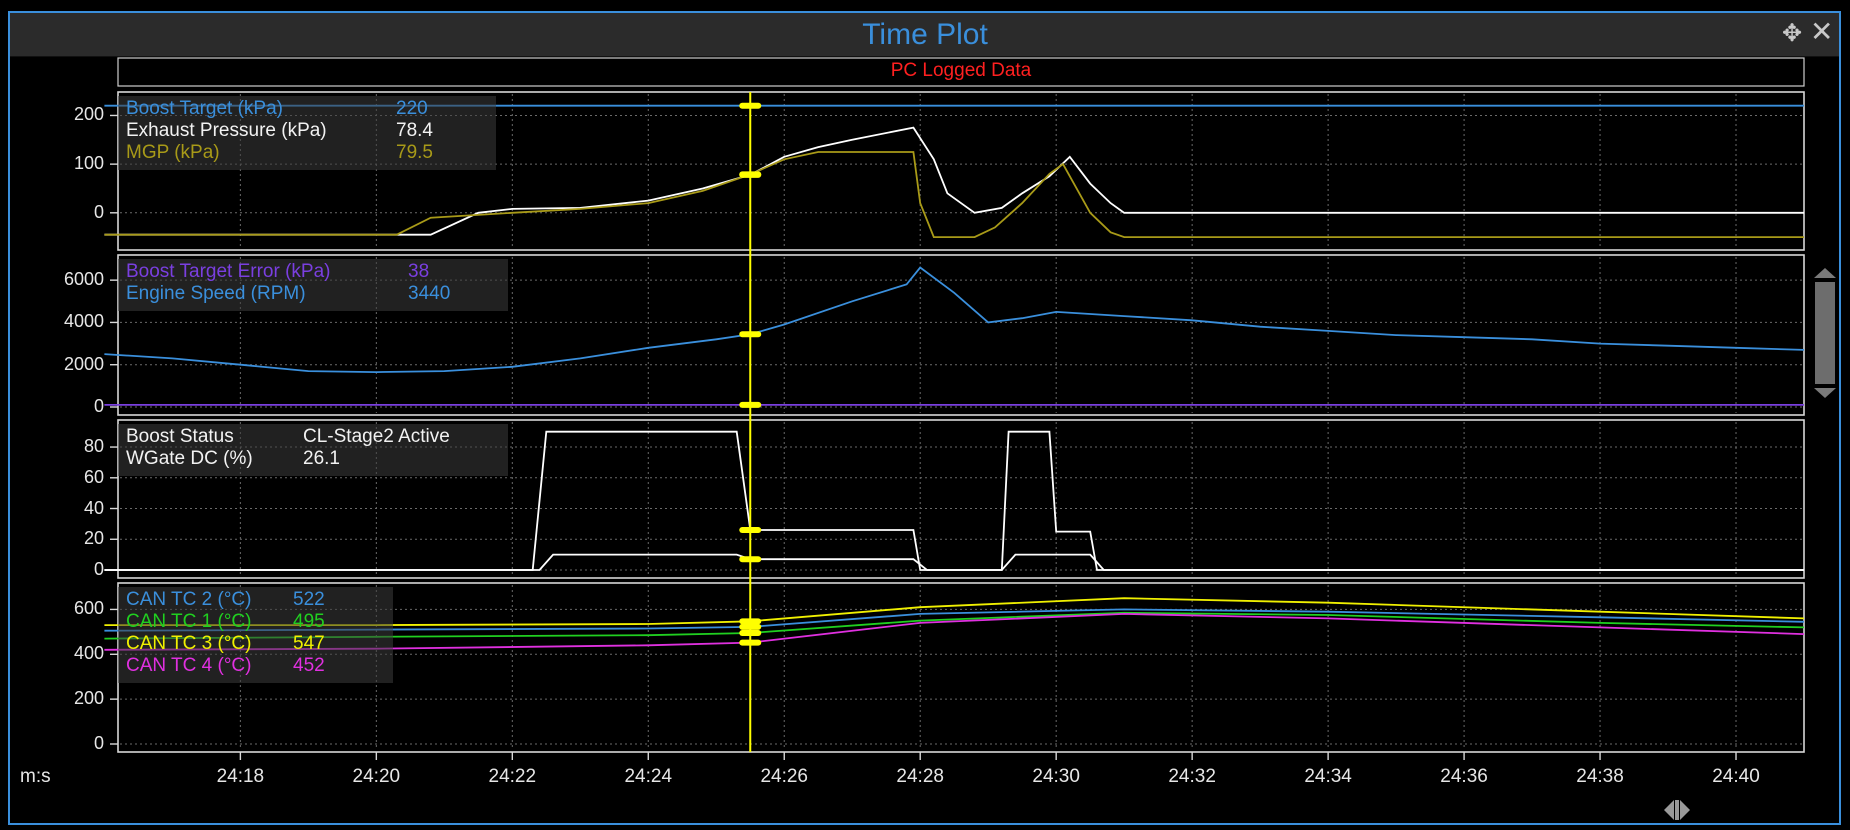 Image resolution: width=1850 pixels, height=830 pixels. Describe the element at coordinates (1736, 776) in the screenshot. I see `x-tick-label: 24:40` at that location.